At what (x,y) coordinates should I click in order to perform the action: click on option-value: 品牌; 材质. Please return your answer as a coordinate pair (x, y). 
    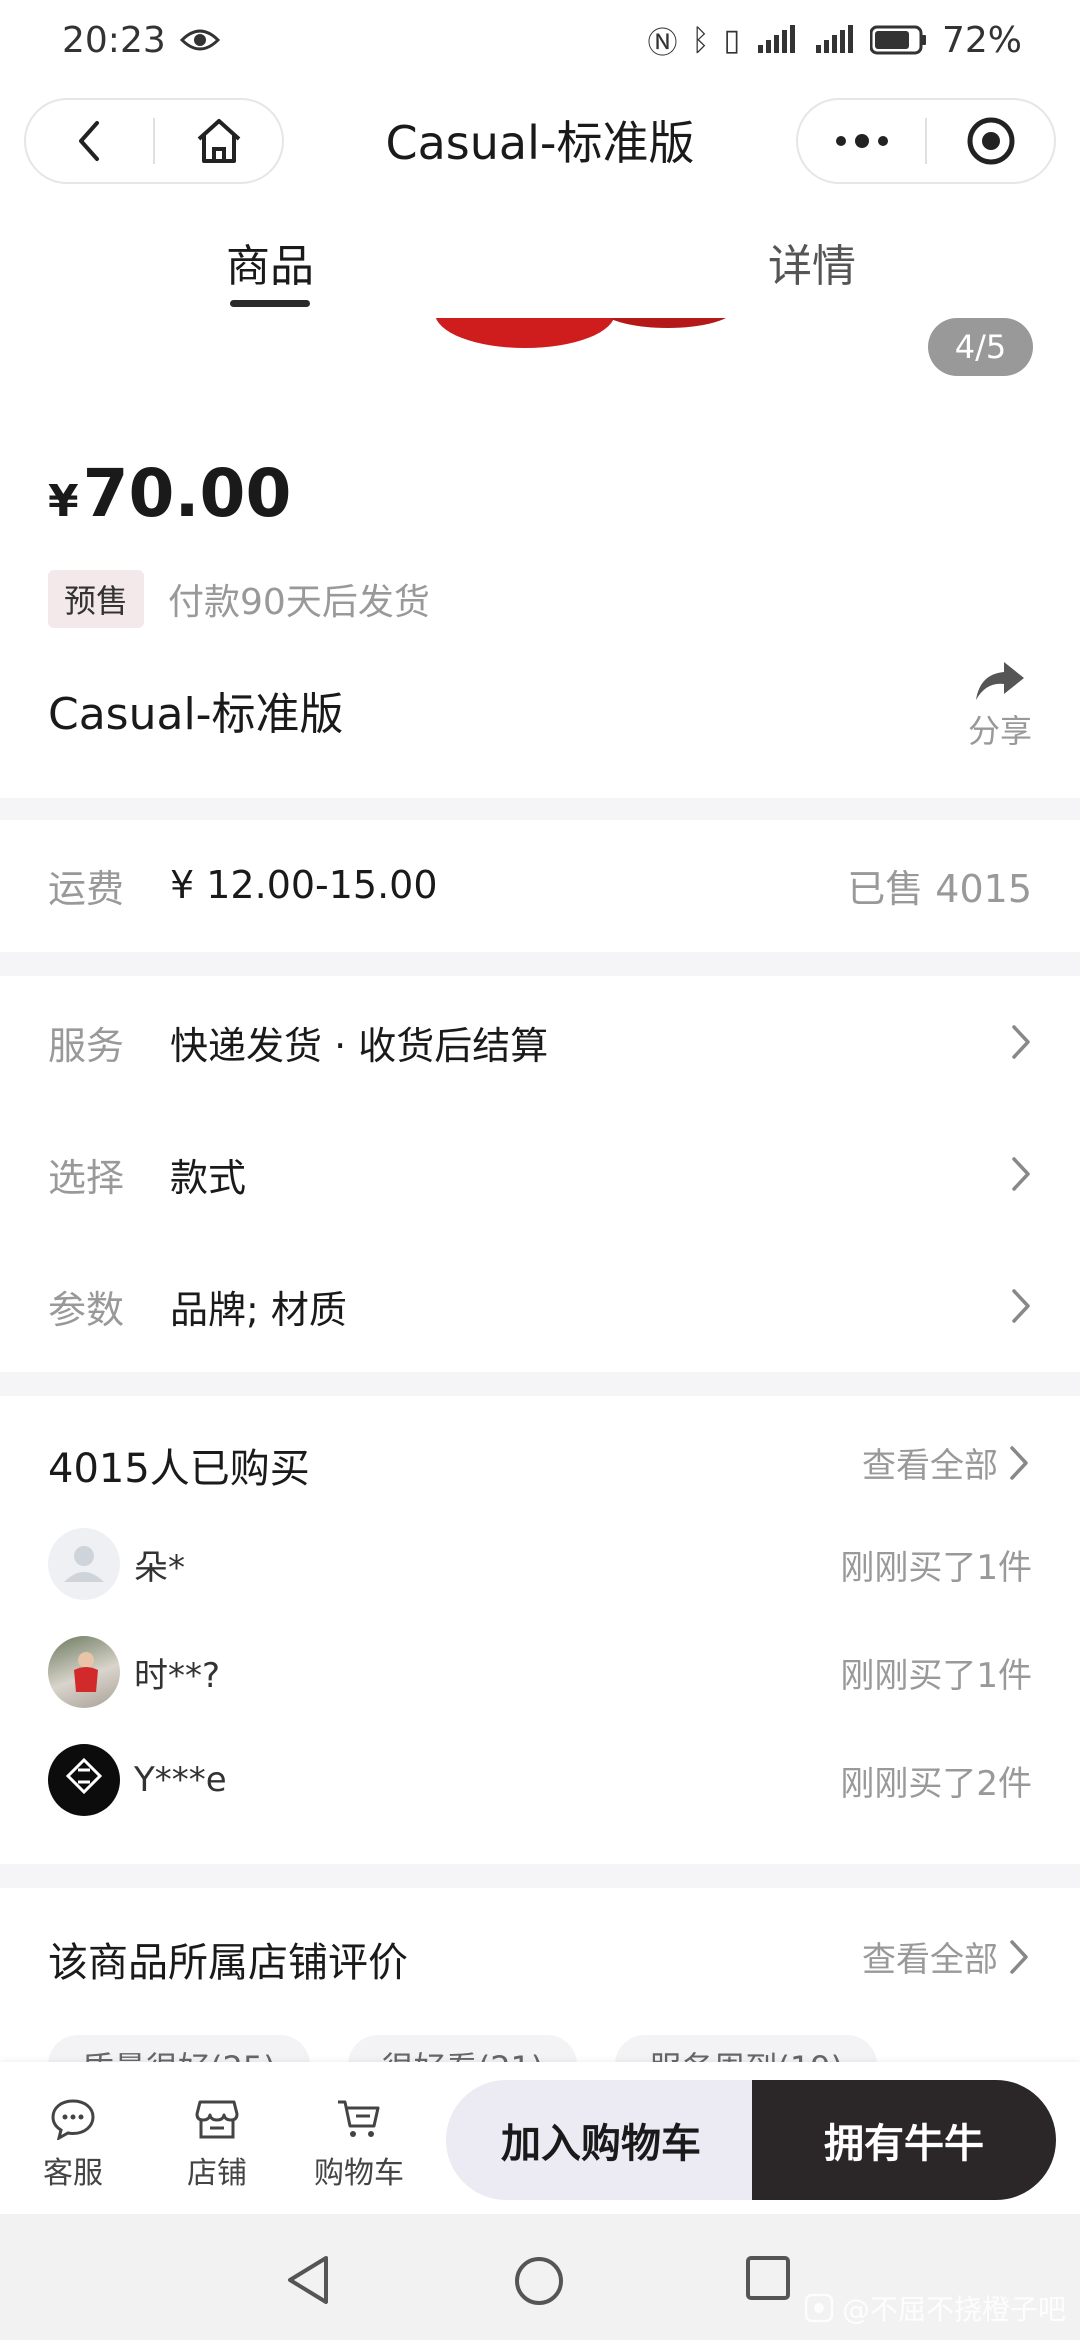
    Looking at the image, I should click on (258, 1309).